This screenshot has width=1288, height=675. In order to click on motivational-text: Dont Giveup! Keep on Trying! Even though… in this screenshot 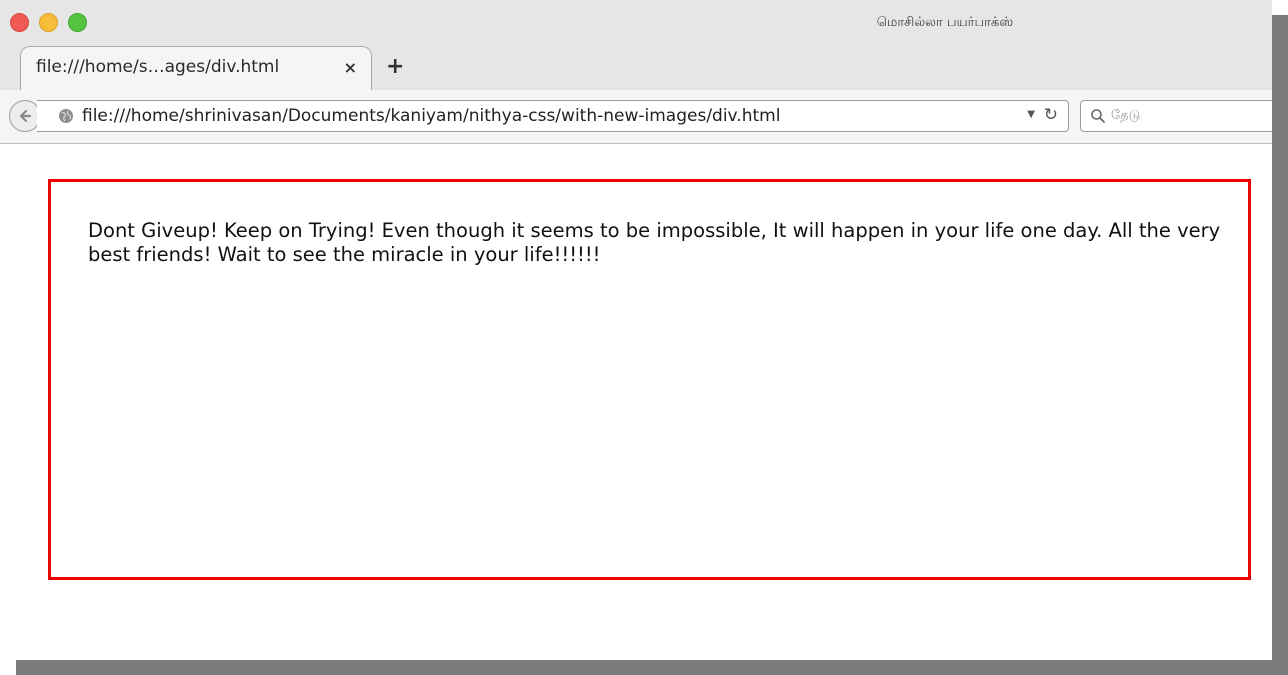, I will do `click(654, 242)`.